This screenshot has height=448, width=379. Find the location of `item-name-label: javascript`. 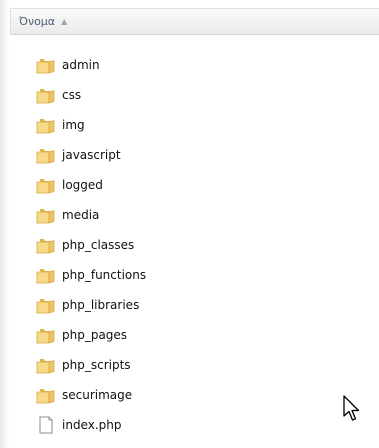

item-name-label: javascript is located at coordinates (91, 155).